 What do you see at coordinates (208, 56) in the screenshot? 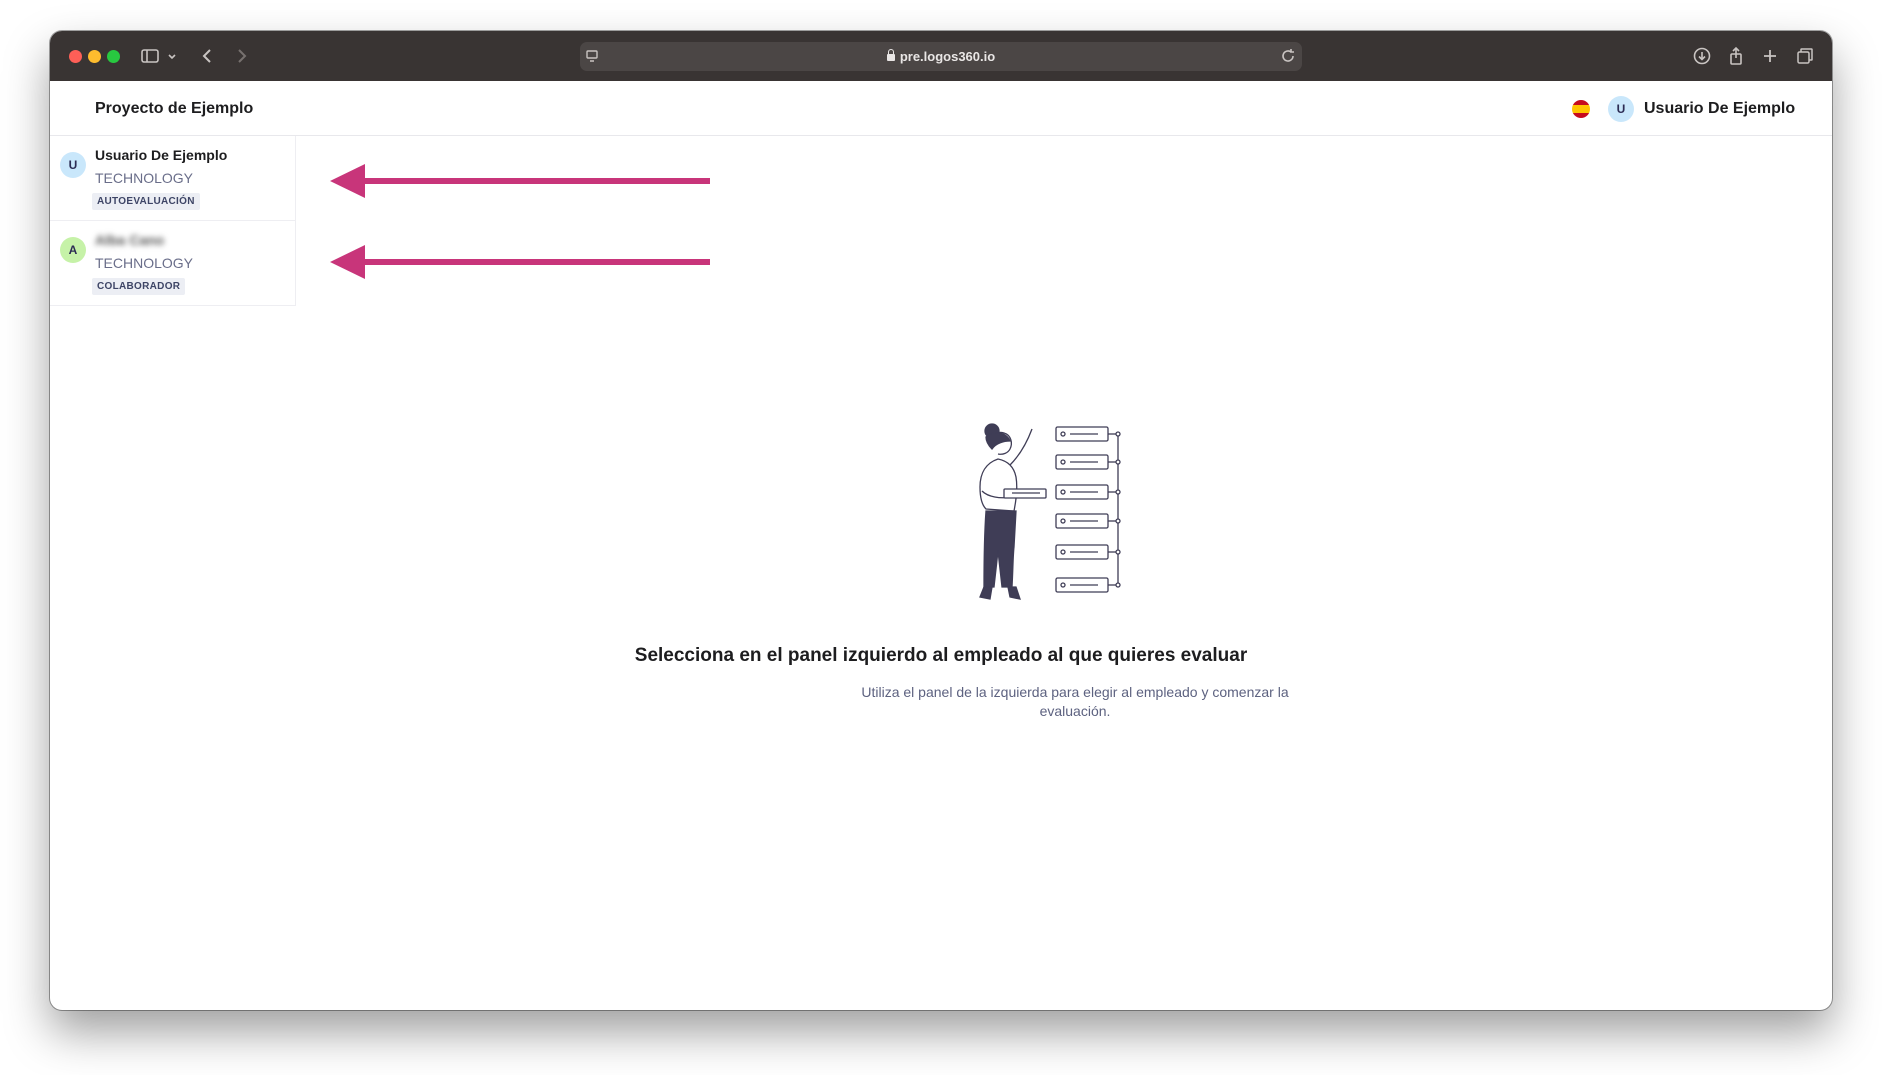
I see `back-icon` at bounding box center [208, 56].